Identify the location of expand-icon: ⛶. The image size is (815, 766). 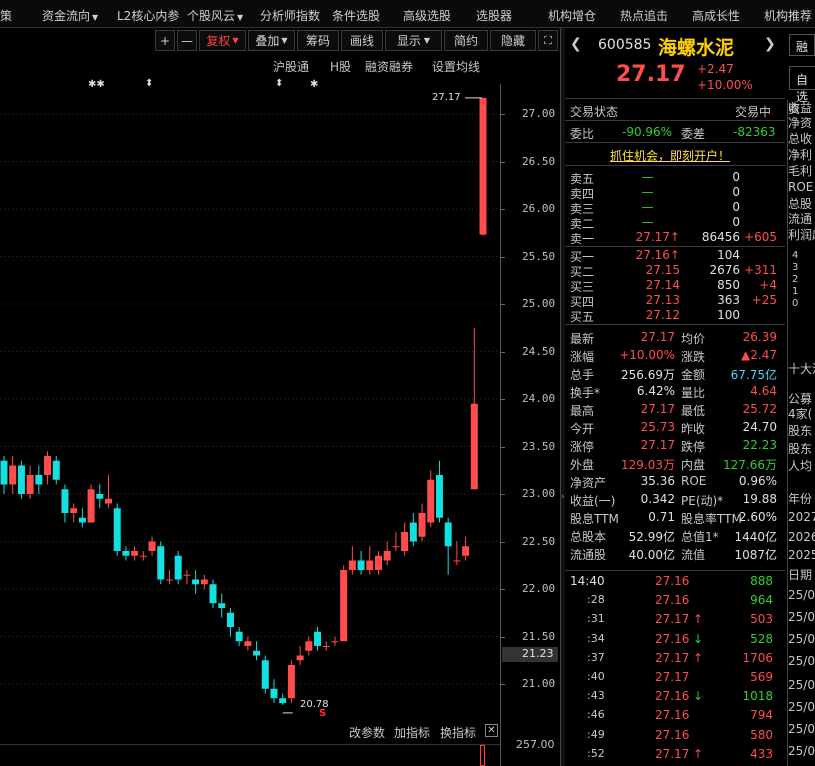
(548, 40).